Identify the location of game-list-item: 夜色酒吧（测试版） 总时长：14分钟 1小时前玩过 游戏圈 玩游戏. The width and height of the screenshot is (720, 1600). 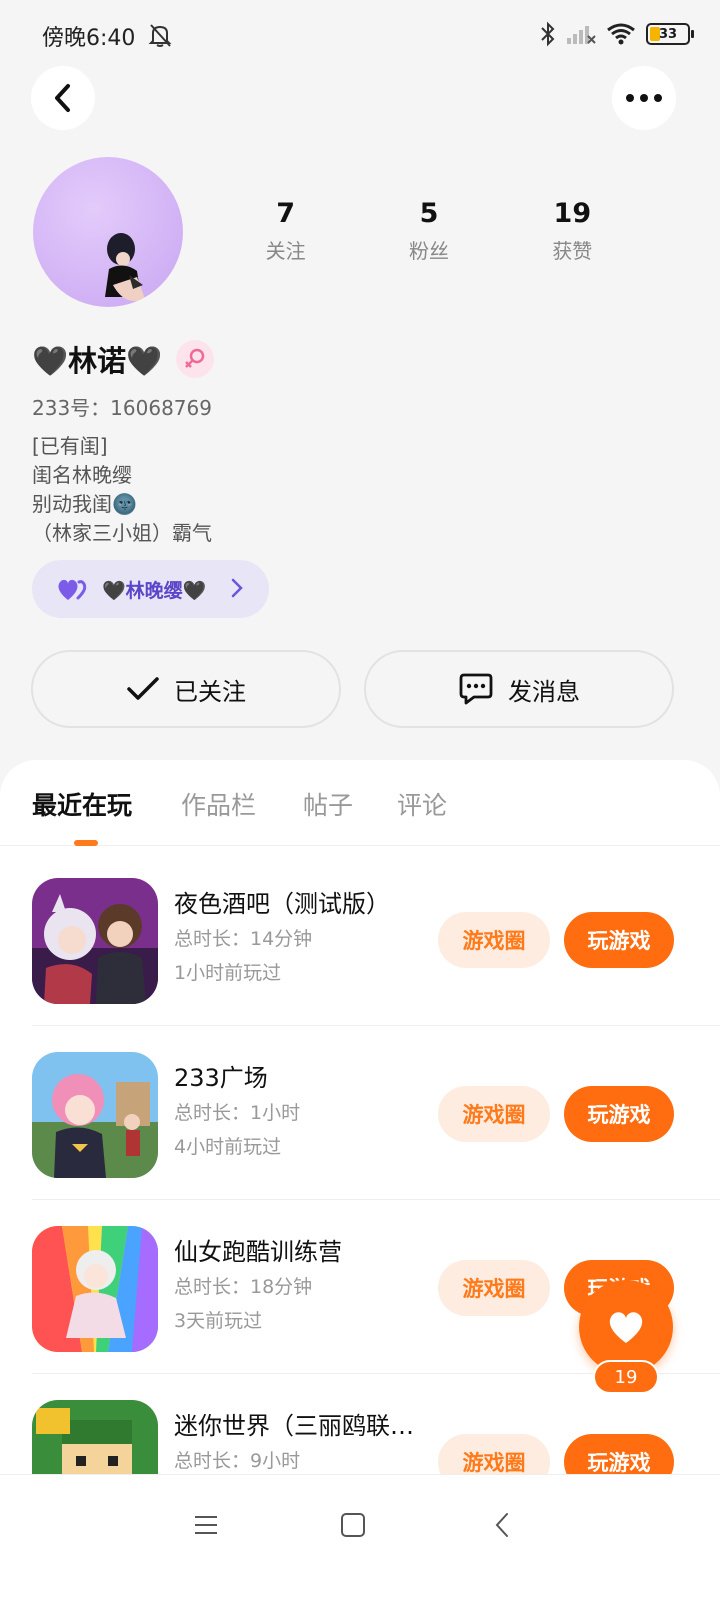
(376, 939).